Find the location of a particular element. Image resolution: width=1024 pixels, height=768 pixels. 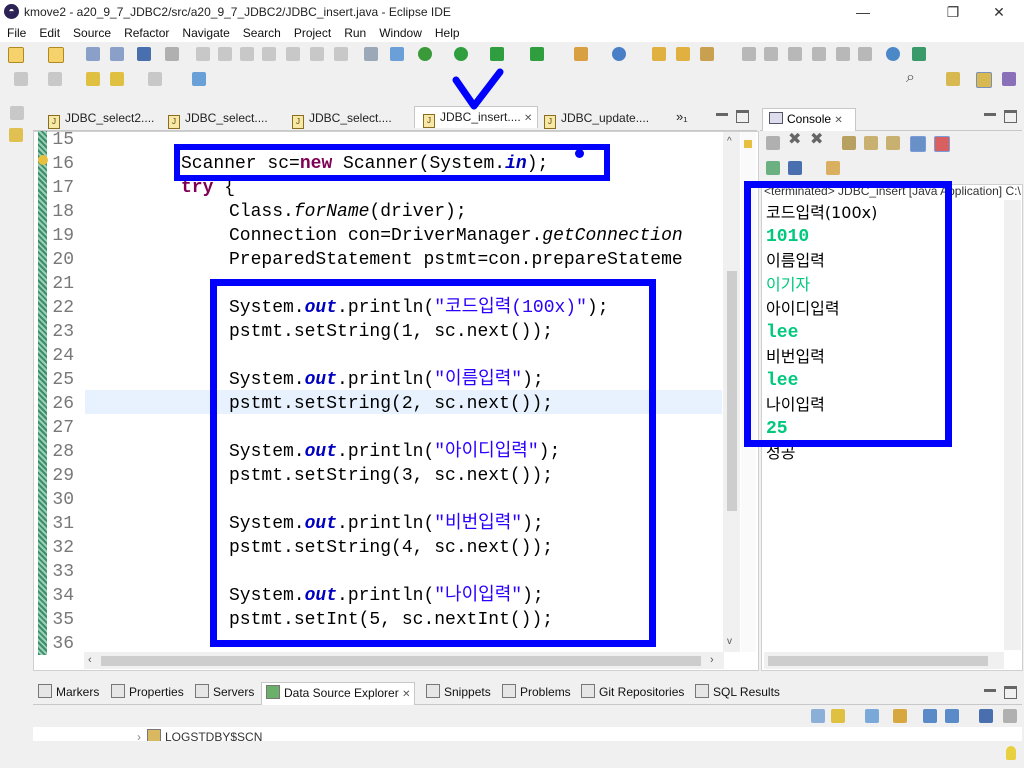

step-return-icon is located at coordinates (341, 54).